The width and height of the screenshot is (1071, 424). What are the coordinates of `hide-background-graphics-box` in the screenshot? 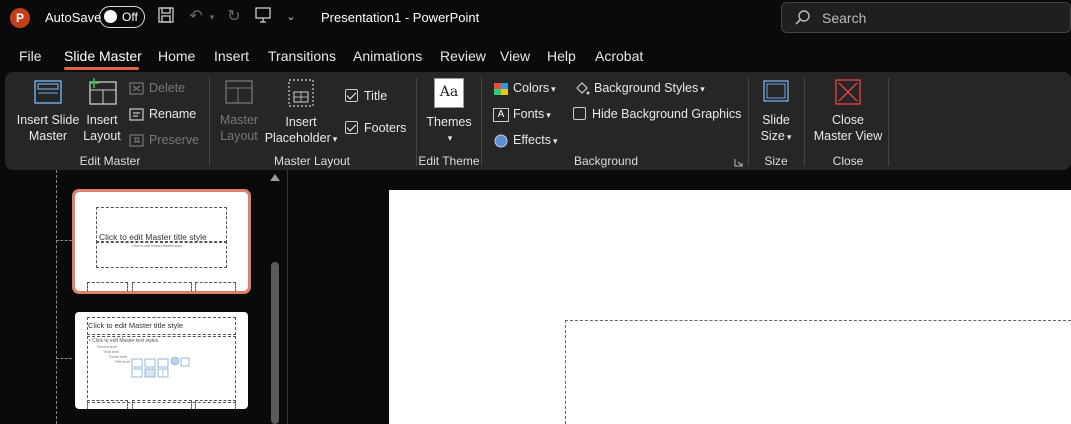 It's located at (579, 114).